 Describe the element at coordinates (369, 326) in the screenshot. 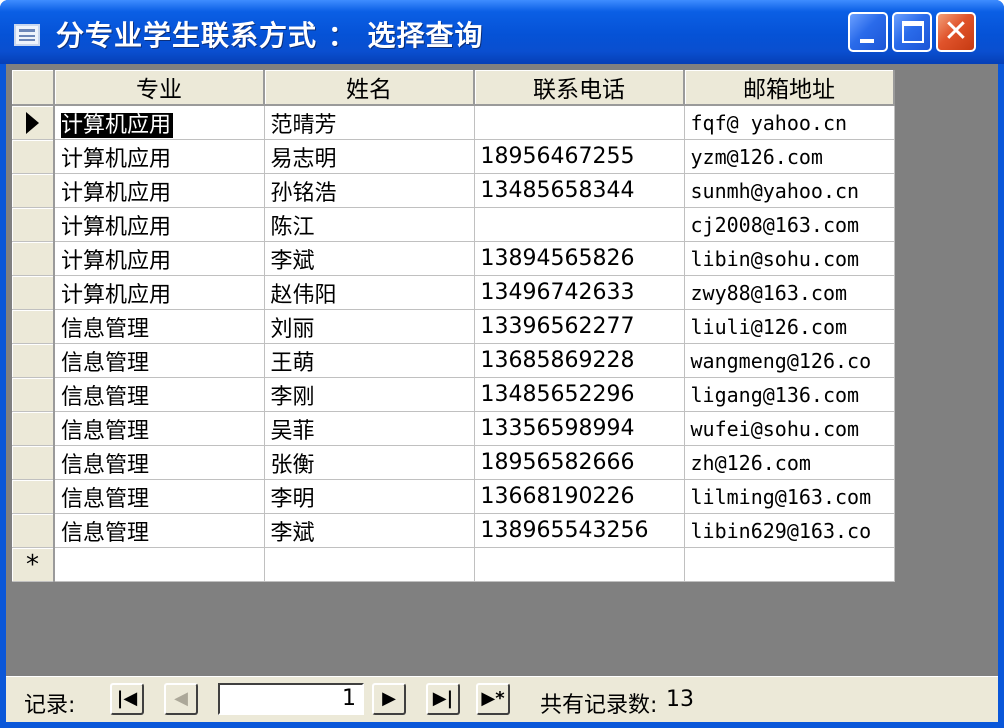

I see `cell-name: 刘丽` at that location.